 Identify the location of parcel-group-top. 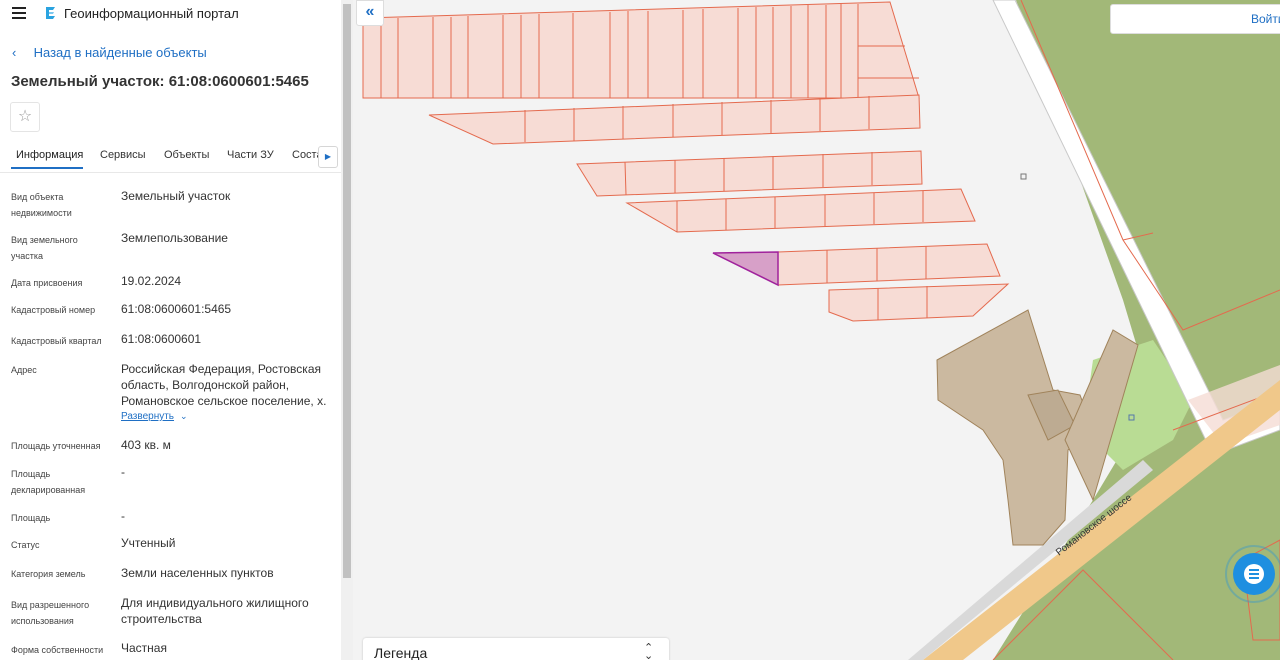
(641, 50).